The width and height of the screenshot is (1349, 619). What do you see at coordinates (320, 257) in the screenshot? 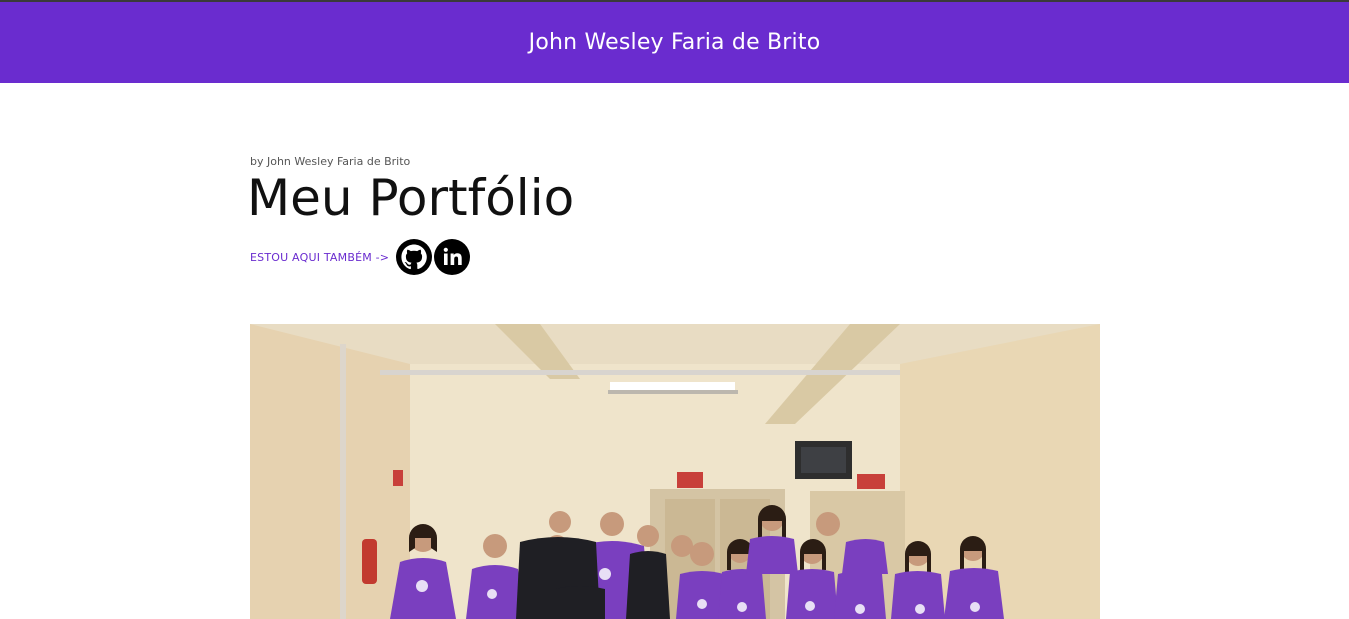
I see `social-label: ESTOU AQUI TAMBÉM ->` at bounding box center [320, 257].